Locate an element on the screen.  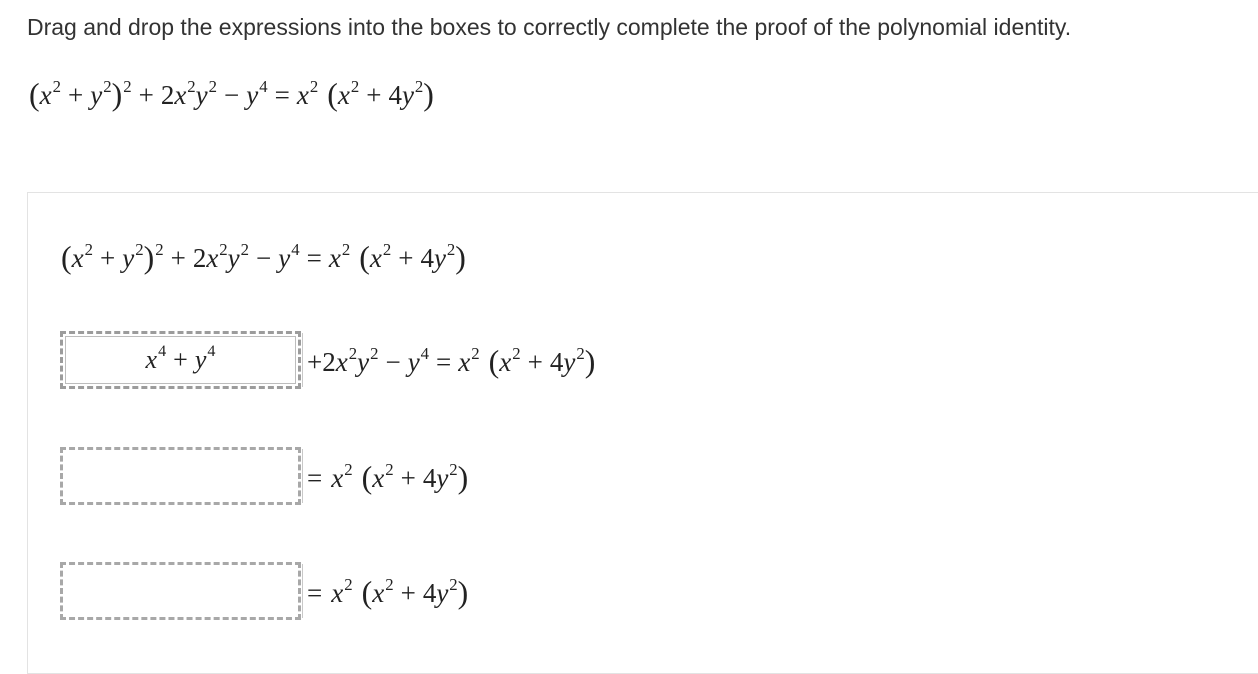
dropped-expression-tile: x4 + y4 is located at coordinates (180, 360).